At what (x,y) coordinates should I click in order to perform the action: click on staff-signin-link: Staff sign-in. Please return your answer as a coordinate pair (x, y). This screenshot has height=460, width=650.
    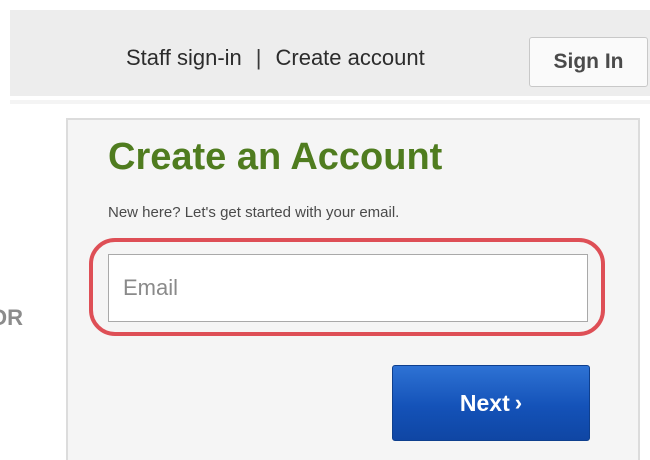
    Looking at the image, I should click on (184, 58).